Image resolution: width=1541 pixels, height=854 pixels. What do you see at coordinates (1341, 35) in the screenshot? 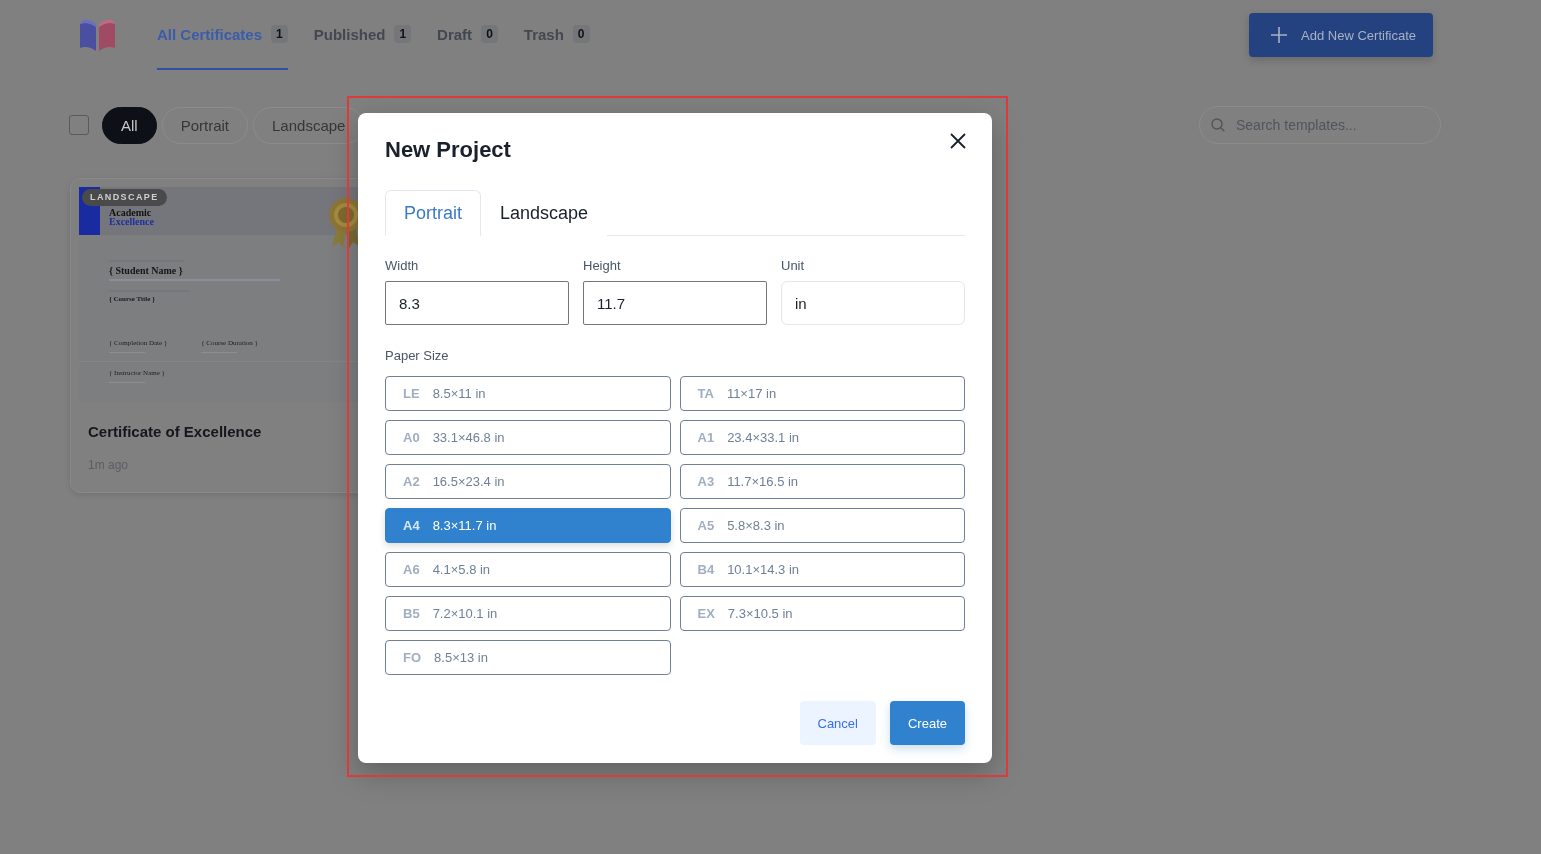
I see `add-certificate-button: Add New Certificate` at bounding box center [1341, 35].